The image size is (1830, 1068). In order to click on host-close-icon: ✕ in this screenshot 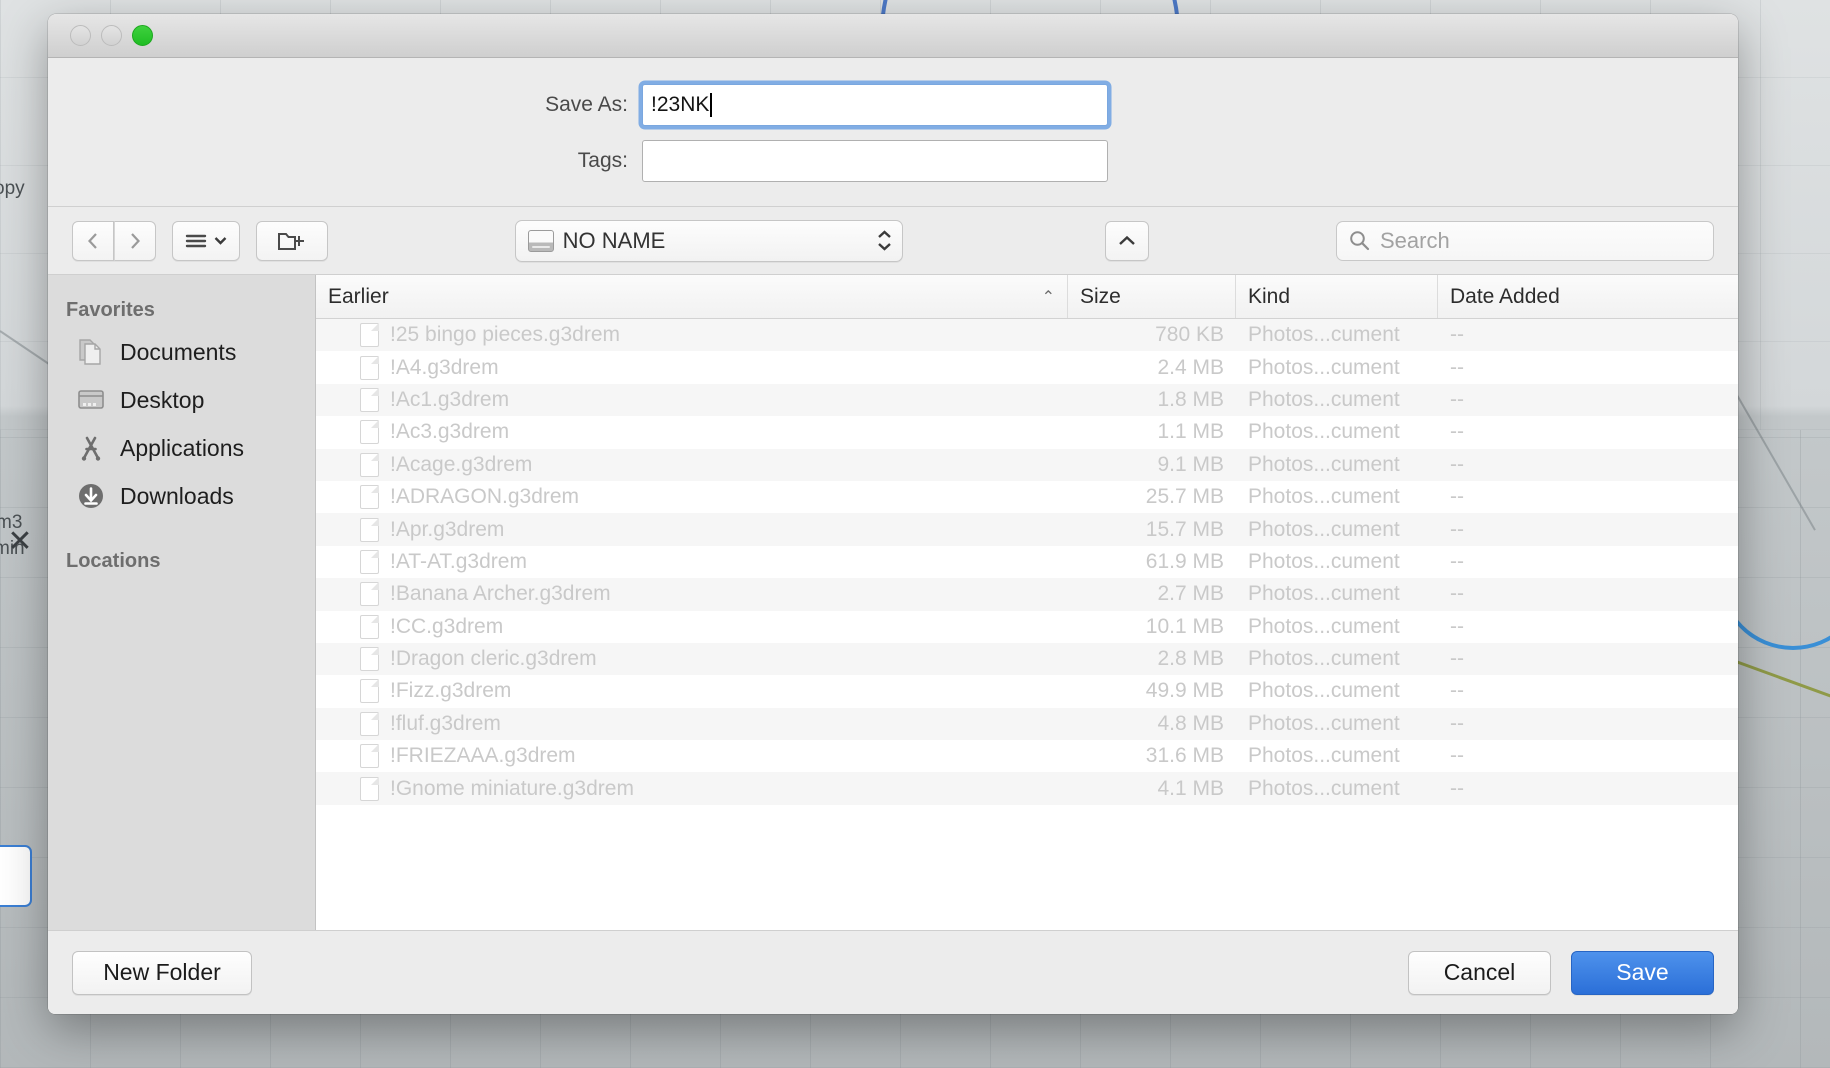, I will do `click(20, 542)`.